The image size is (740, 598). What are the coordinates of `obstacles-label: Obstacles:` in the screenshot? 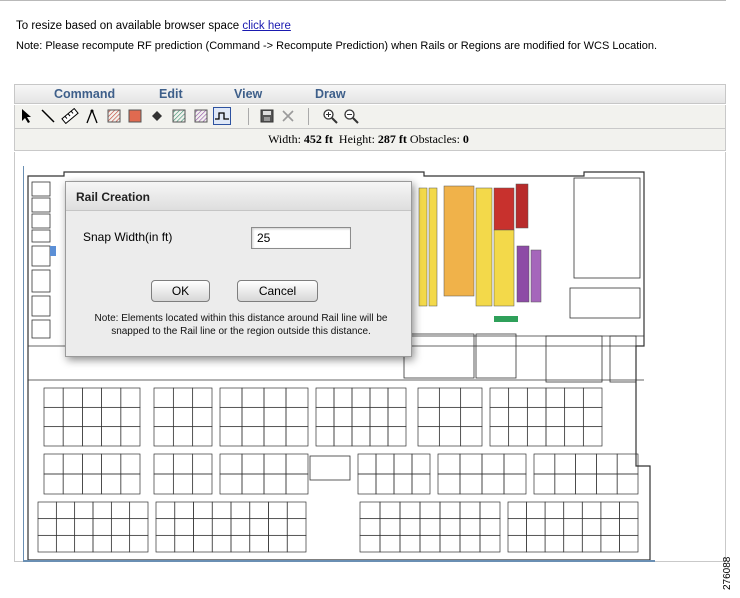 It's located at (434, 139).